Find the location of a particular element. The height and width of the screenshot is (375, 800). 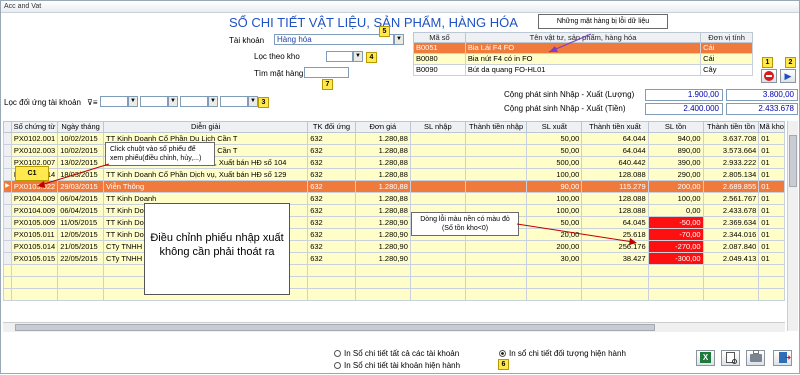

badge-7: 7 is located at coordinates (327, 84).